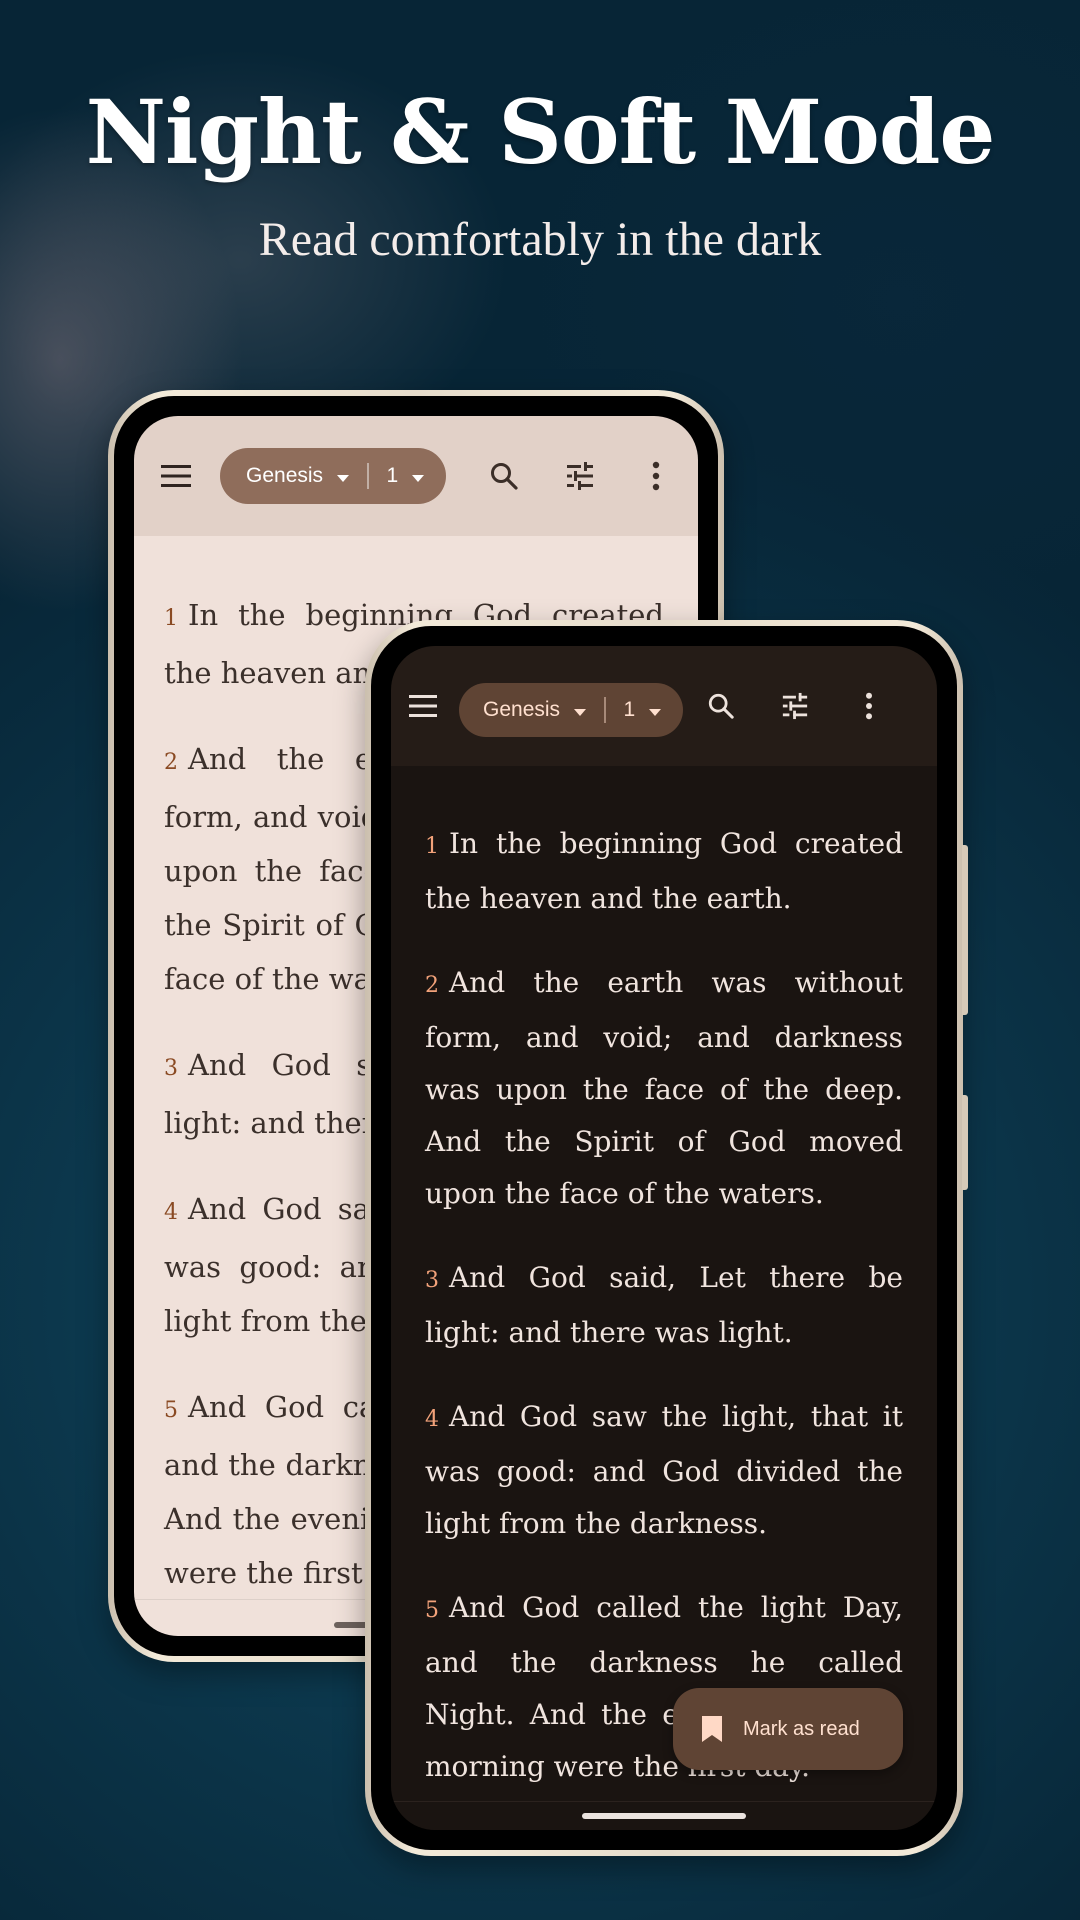  Describe the element at coordinates (712, 1729) in the screenshot. I see `bookmark-icon` at that location.